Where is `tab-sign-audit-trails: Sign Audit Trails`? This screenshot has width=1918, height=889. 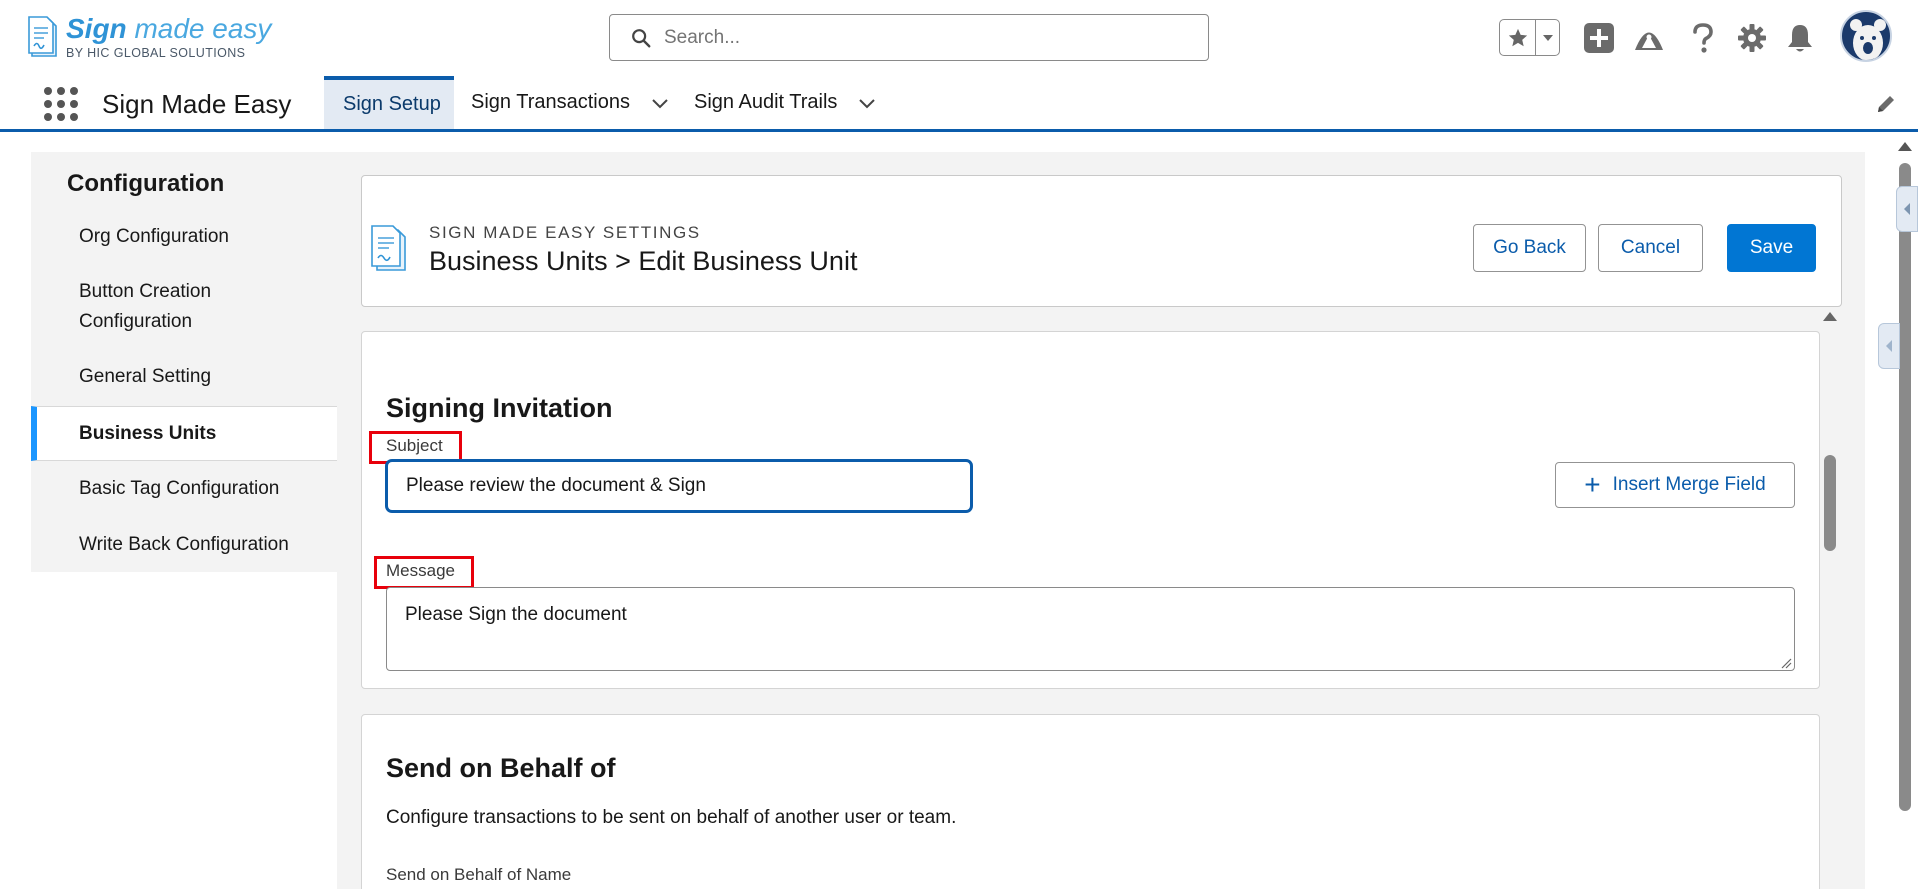
tab-sign-audit-trails: Sign Audit Trails is located at coordinates (785, 102).